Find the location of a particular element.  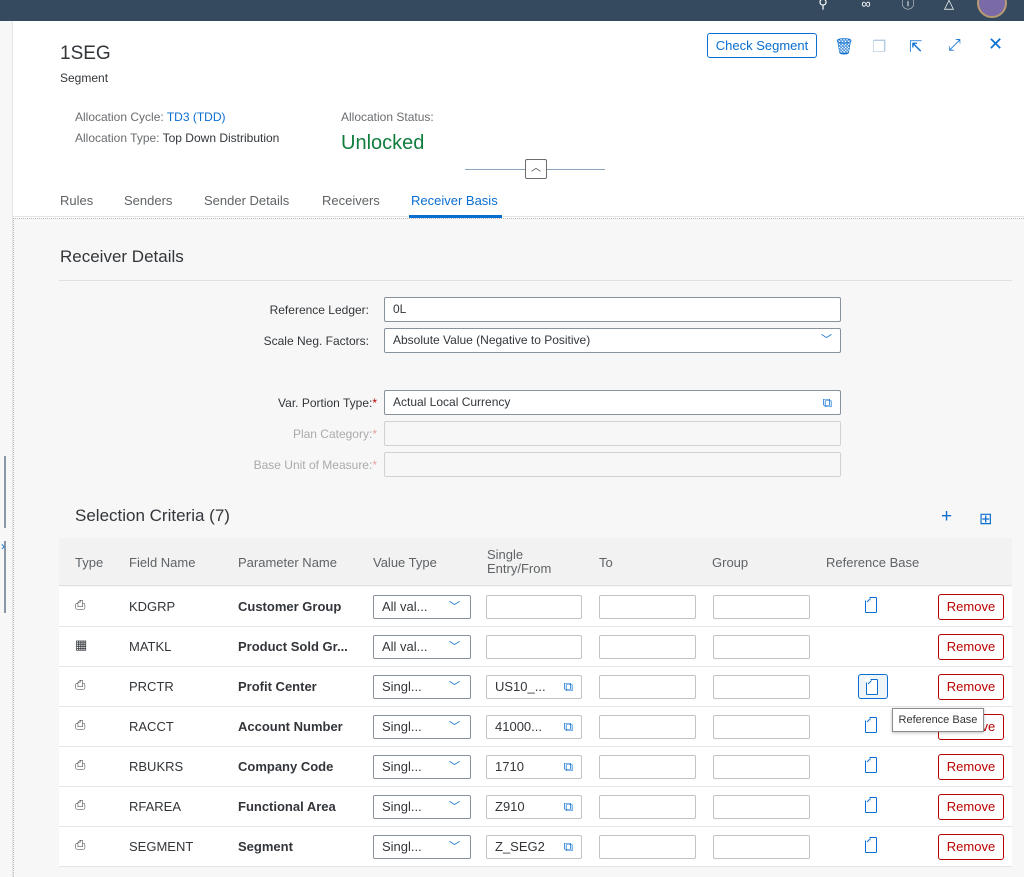

reference-ledger-input: 0L is located at coordinates (612, 309).